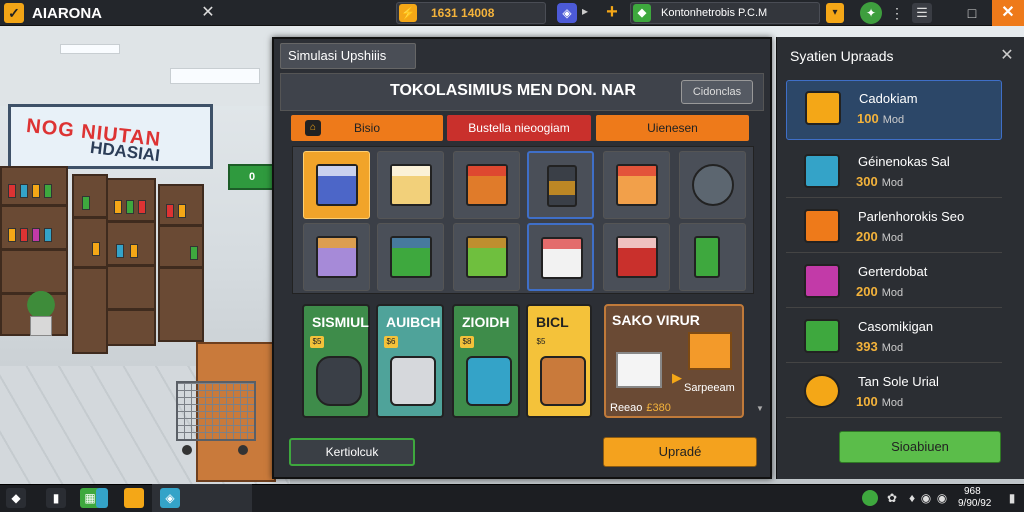  I want to click on close-tab-icon: ✕, so click(208, 13).